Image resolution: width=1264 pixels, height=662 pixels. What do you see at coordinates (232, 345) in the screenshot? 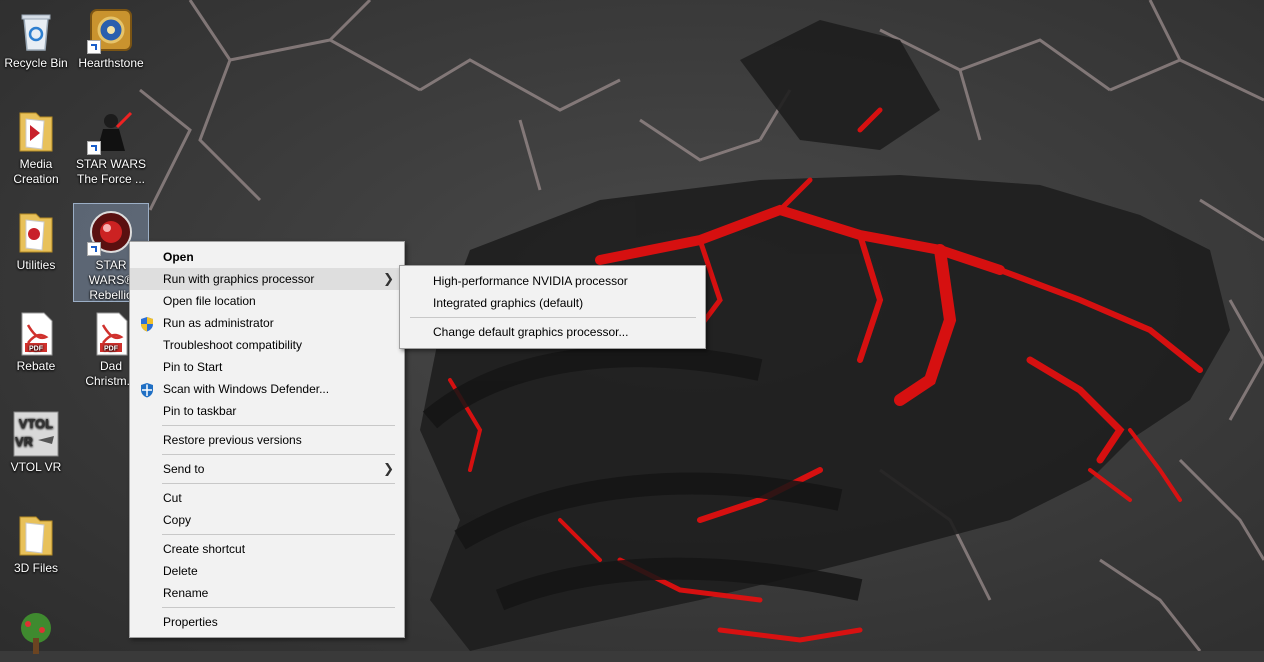
I see `menu-item-label: Troubleshoot compatibility` at bounding box center [232, 345].